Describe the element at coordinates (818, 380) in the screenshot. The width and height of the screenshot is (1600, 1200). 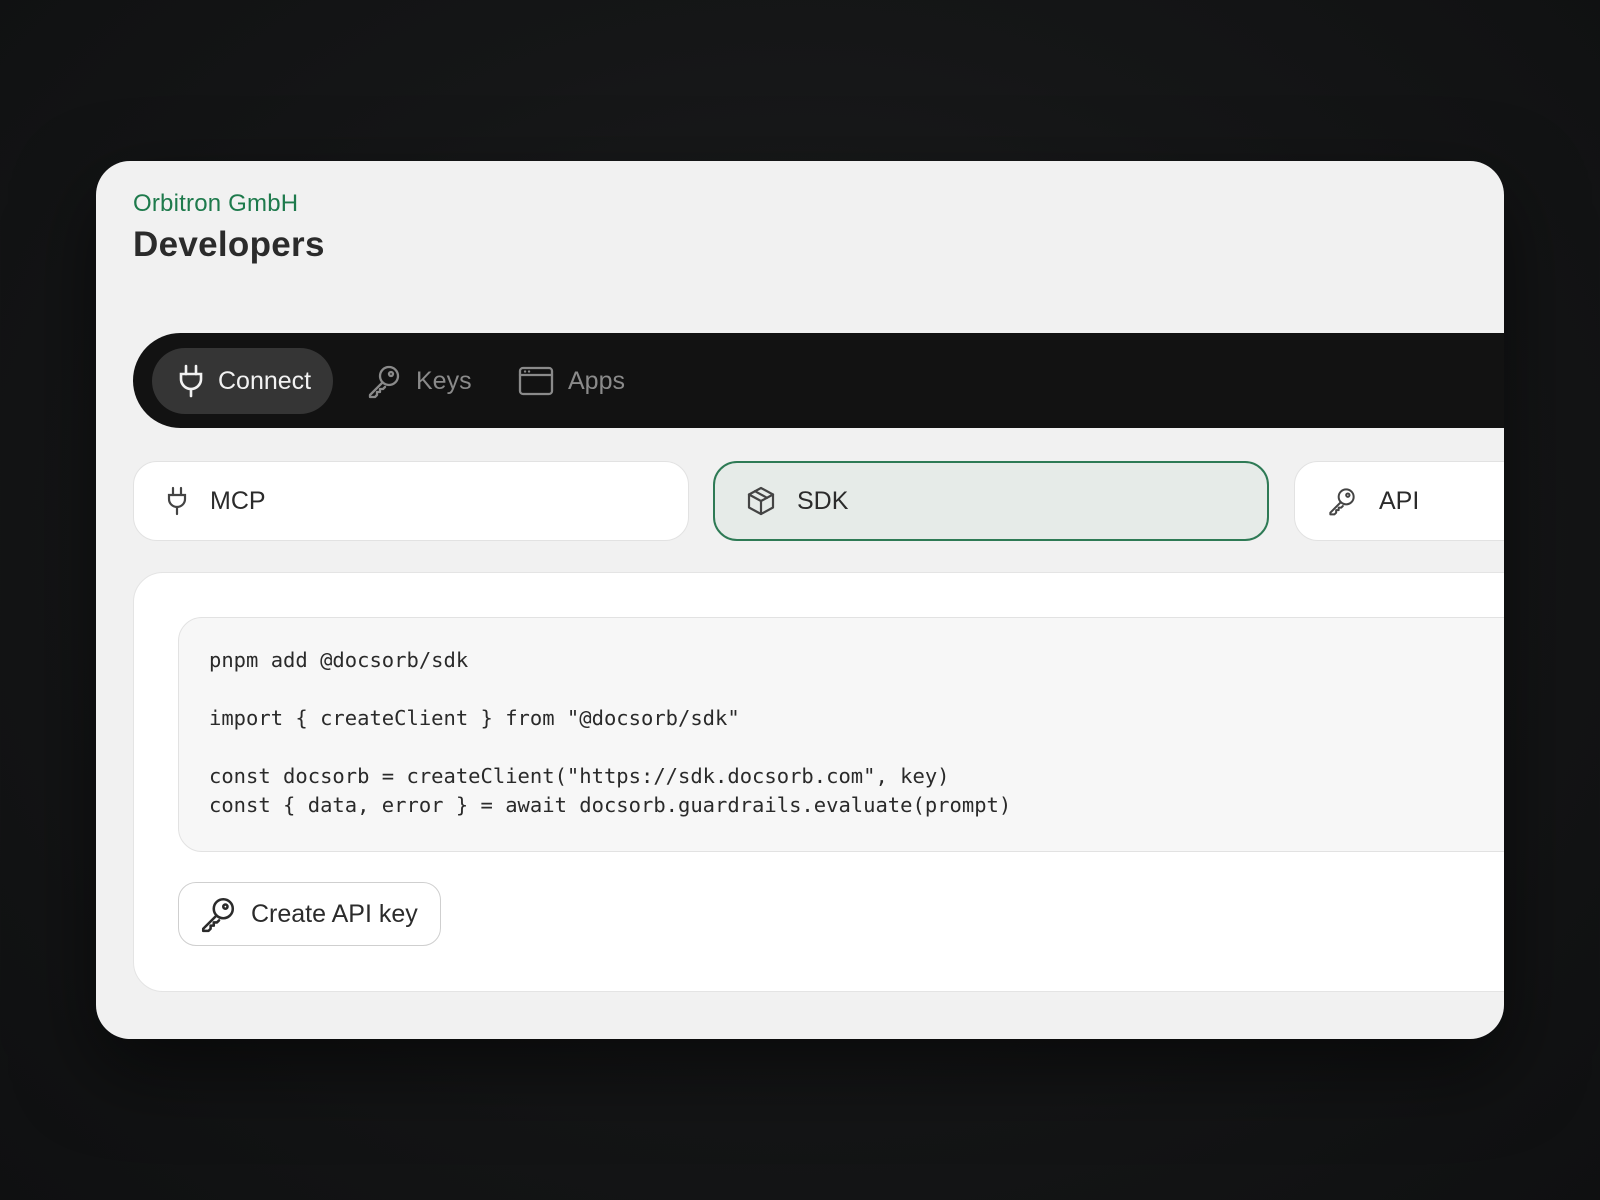
I see `tab-bar: Connect Keys Apps` at that location.